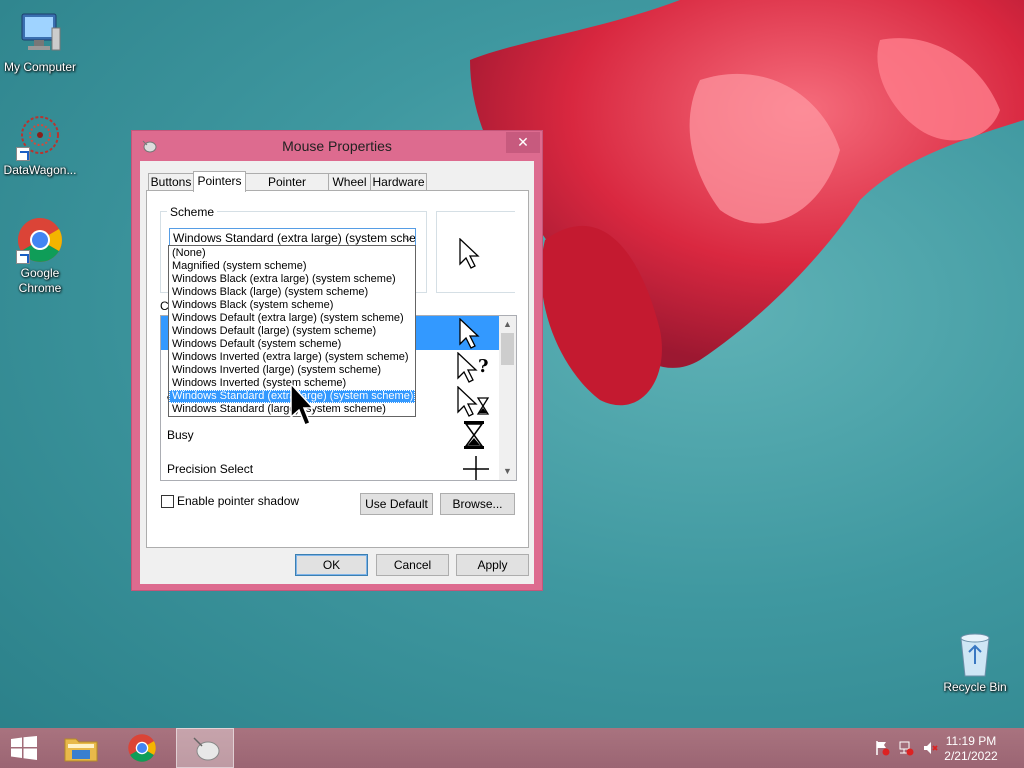 This screenshot has height=768, width=1024. What do you see at coordinates (906, 748) in the screenshot?
I see `network-icon` at bounding box center [906, 748].